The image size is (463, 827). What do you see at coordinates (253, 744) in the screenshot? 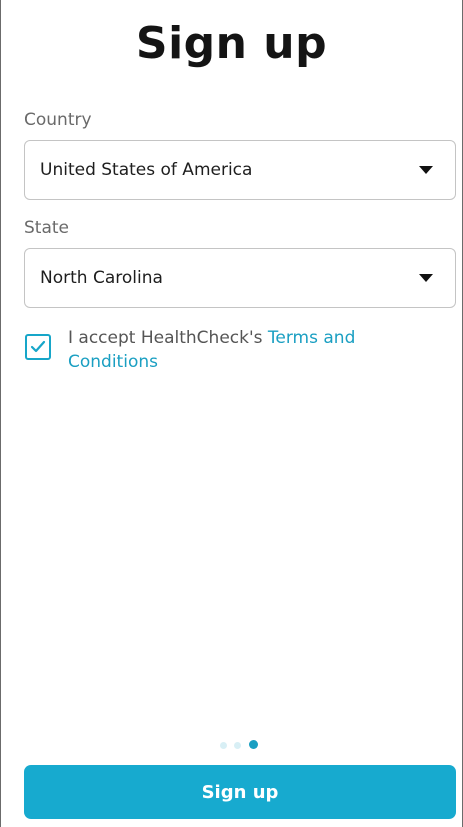
I see `page-dot-active` at bounding box center [253, 744].